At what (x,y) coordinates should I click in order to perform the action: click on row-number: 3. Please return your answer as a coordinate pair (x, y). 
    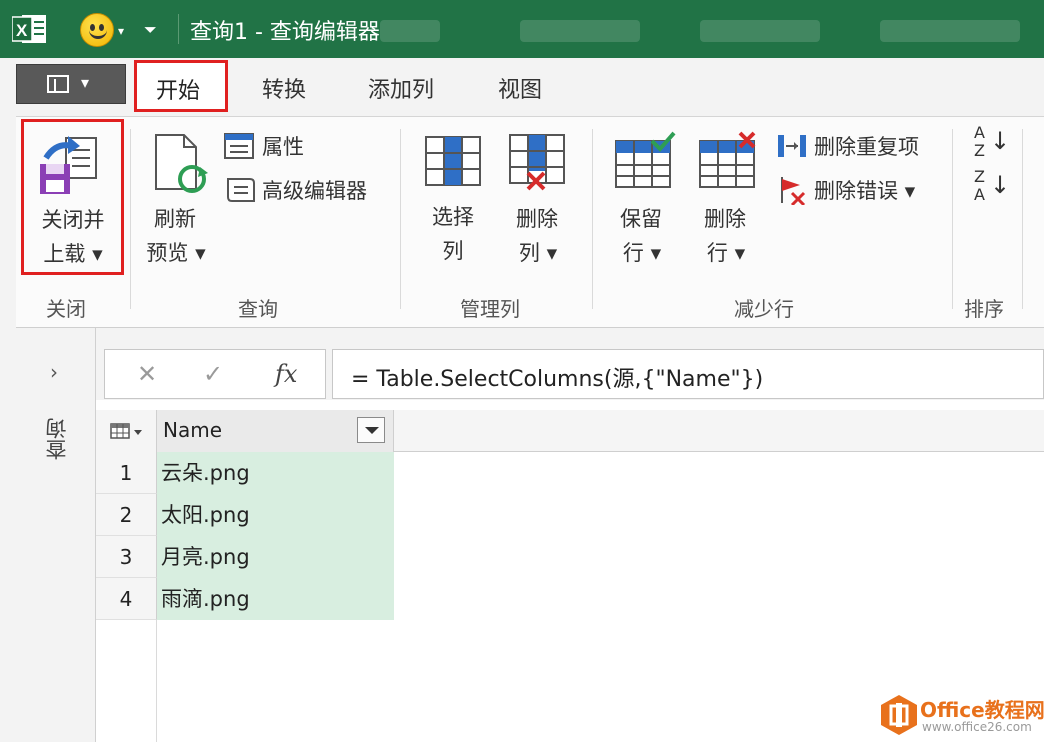
    Looking at the image, I should click on (126, 557).